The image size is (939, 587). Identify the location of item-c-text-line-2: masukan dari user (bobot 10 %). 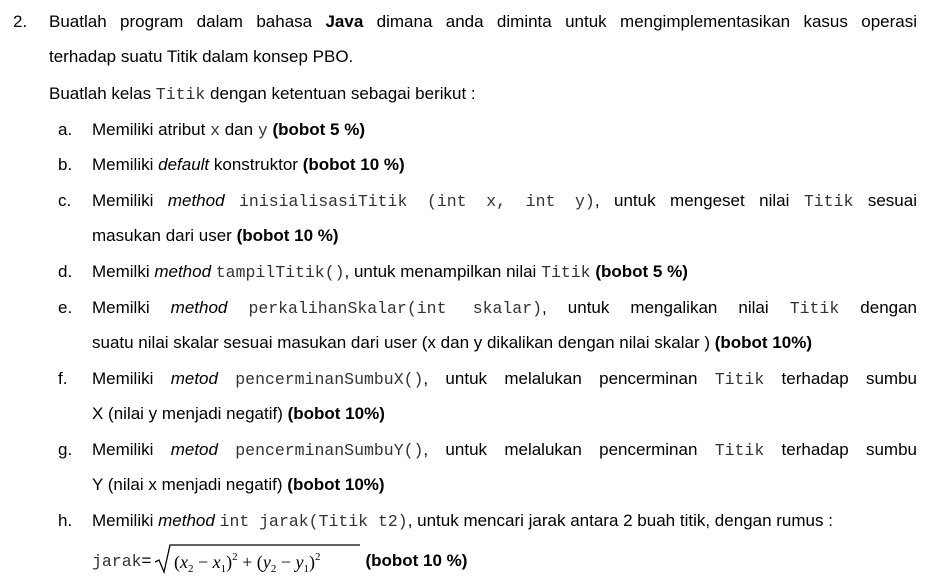
(215, 235).